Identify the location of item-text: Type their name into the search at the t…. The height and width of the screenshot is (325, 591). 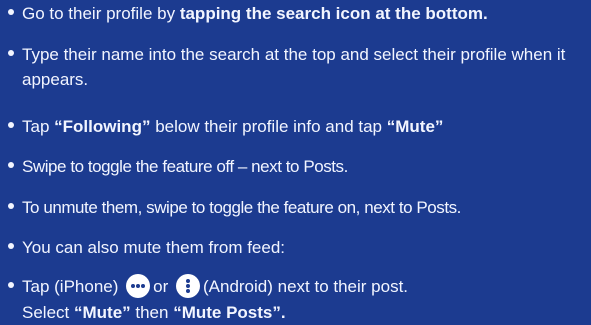
(294, 67).